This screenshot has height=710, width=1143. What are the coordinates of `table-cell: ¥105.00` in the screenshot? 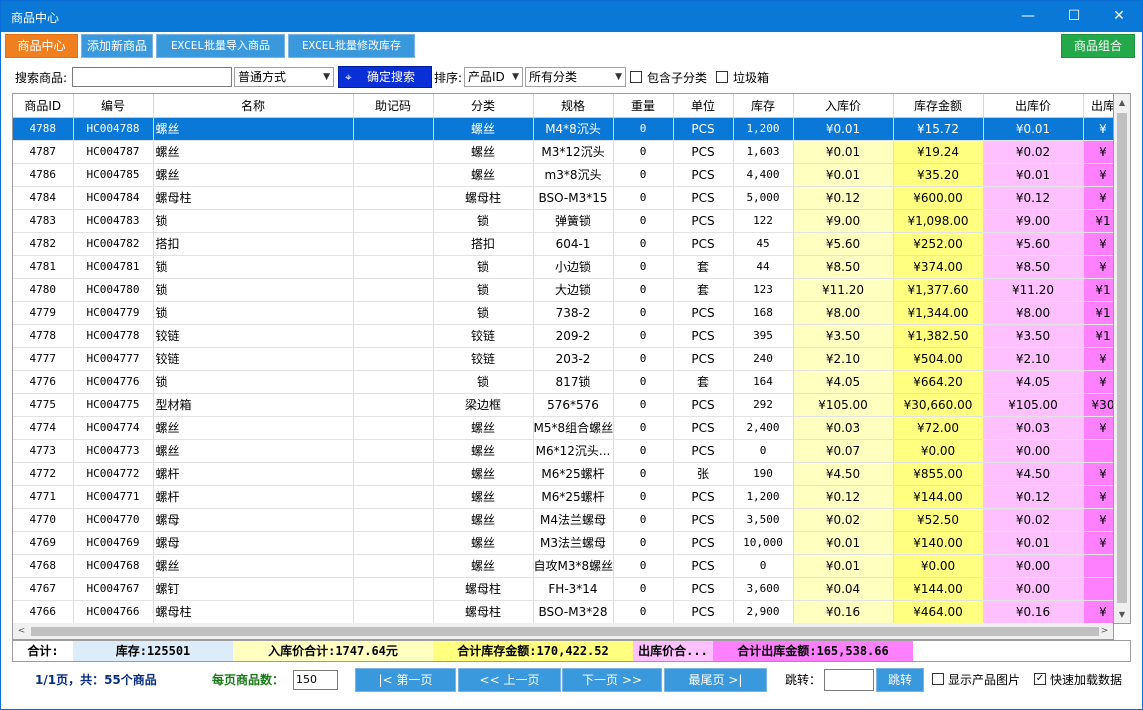 It's located at (843, 405).